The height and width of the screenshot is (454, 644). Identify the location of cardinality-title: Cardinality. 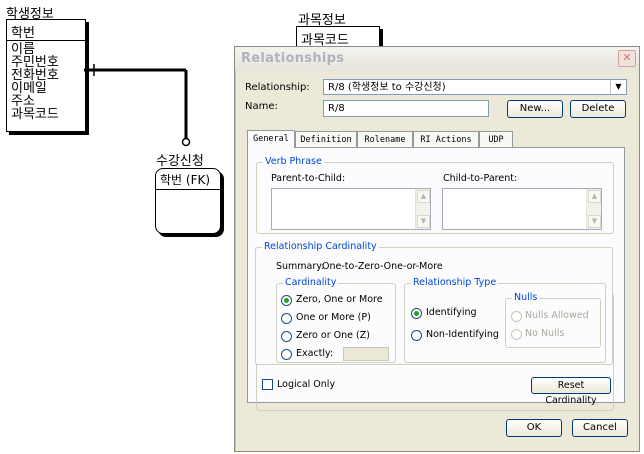
(311, 282).